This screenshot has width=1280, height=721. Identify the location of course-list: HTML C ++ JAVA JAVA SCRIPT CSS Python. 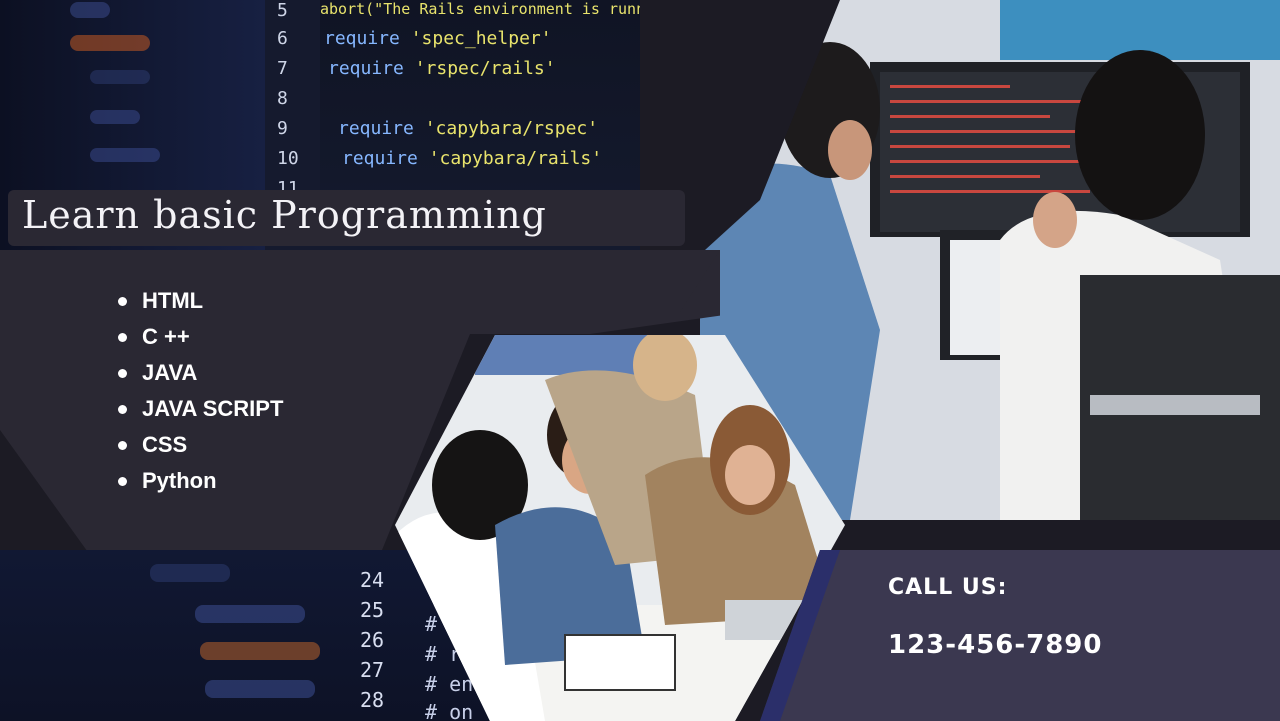
(200, 392).